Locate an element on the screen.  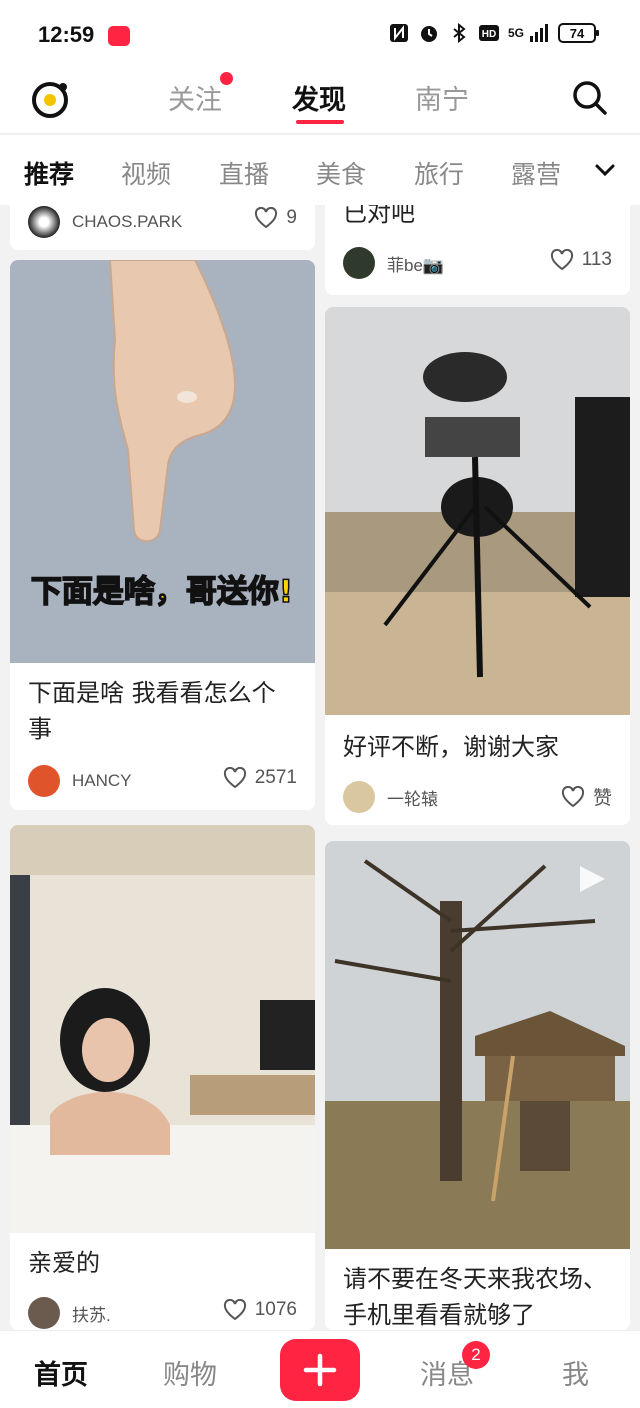
author-name: 一轮辕 is located at coordinates (412, 799).